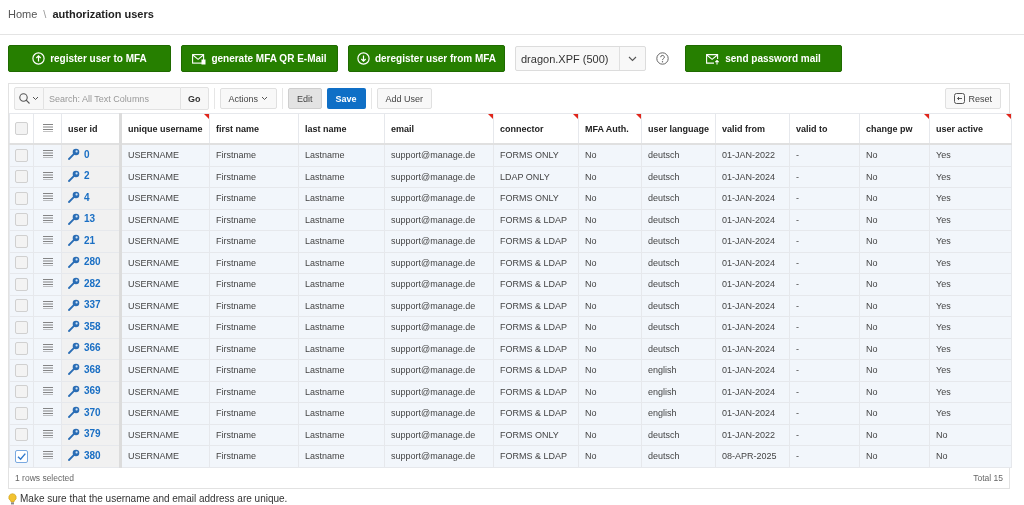 The width and height of the screenshot is (1024, 505). What do you see at coordinates (305, 98) in the screenshot?
I see `edit-button: Edit` at bounding box center [305, 98].